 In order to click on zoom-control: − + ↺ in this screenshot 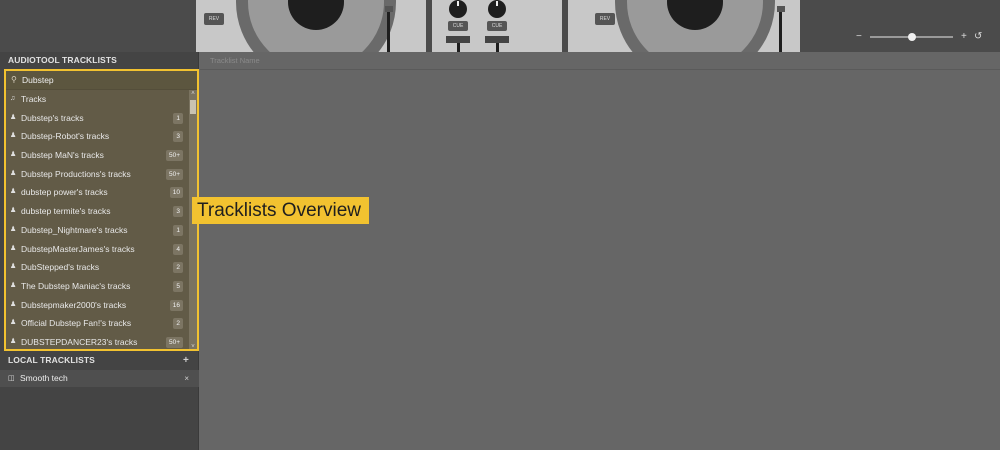, I will do `click(922, 37)`.